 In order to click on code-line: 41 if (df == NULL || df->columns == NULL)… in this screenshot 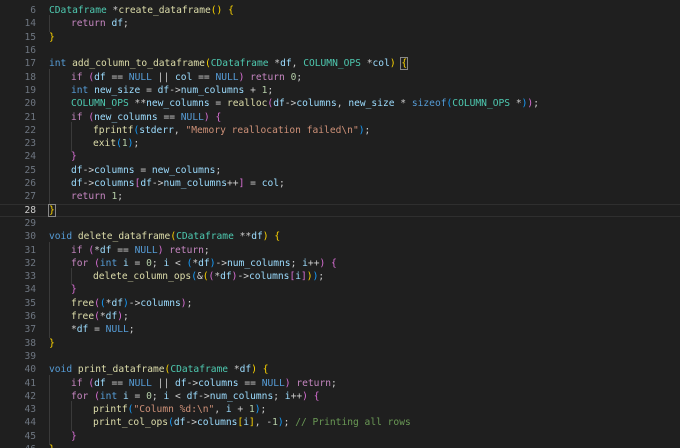, I will do `click(340, 383)`.